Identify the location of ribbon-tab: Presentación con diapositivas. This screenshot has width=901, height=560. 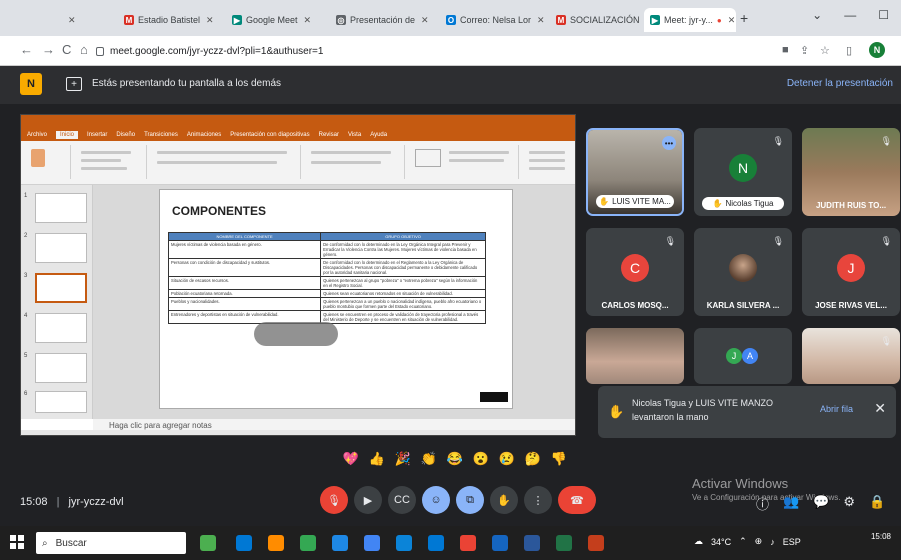
(269, 135).